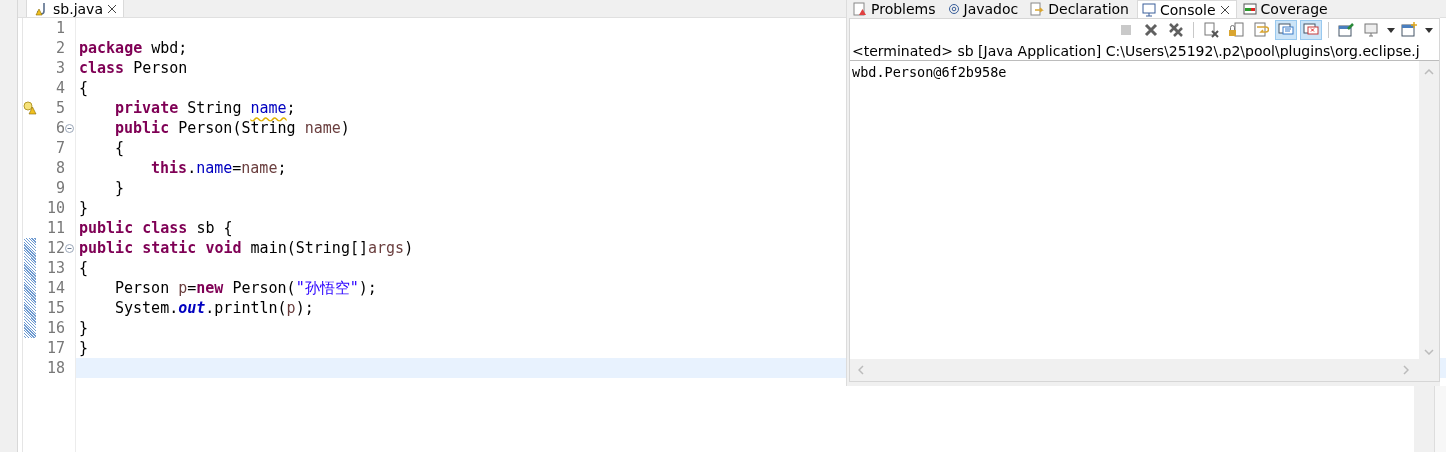  Describe the element at coordinates (60, 88) in the screenshot. I see `line-number: 4` at that location.